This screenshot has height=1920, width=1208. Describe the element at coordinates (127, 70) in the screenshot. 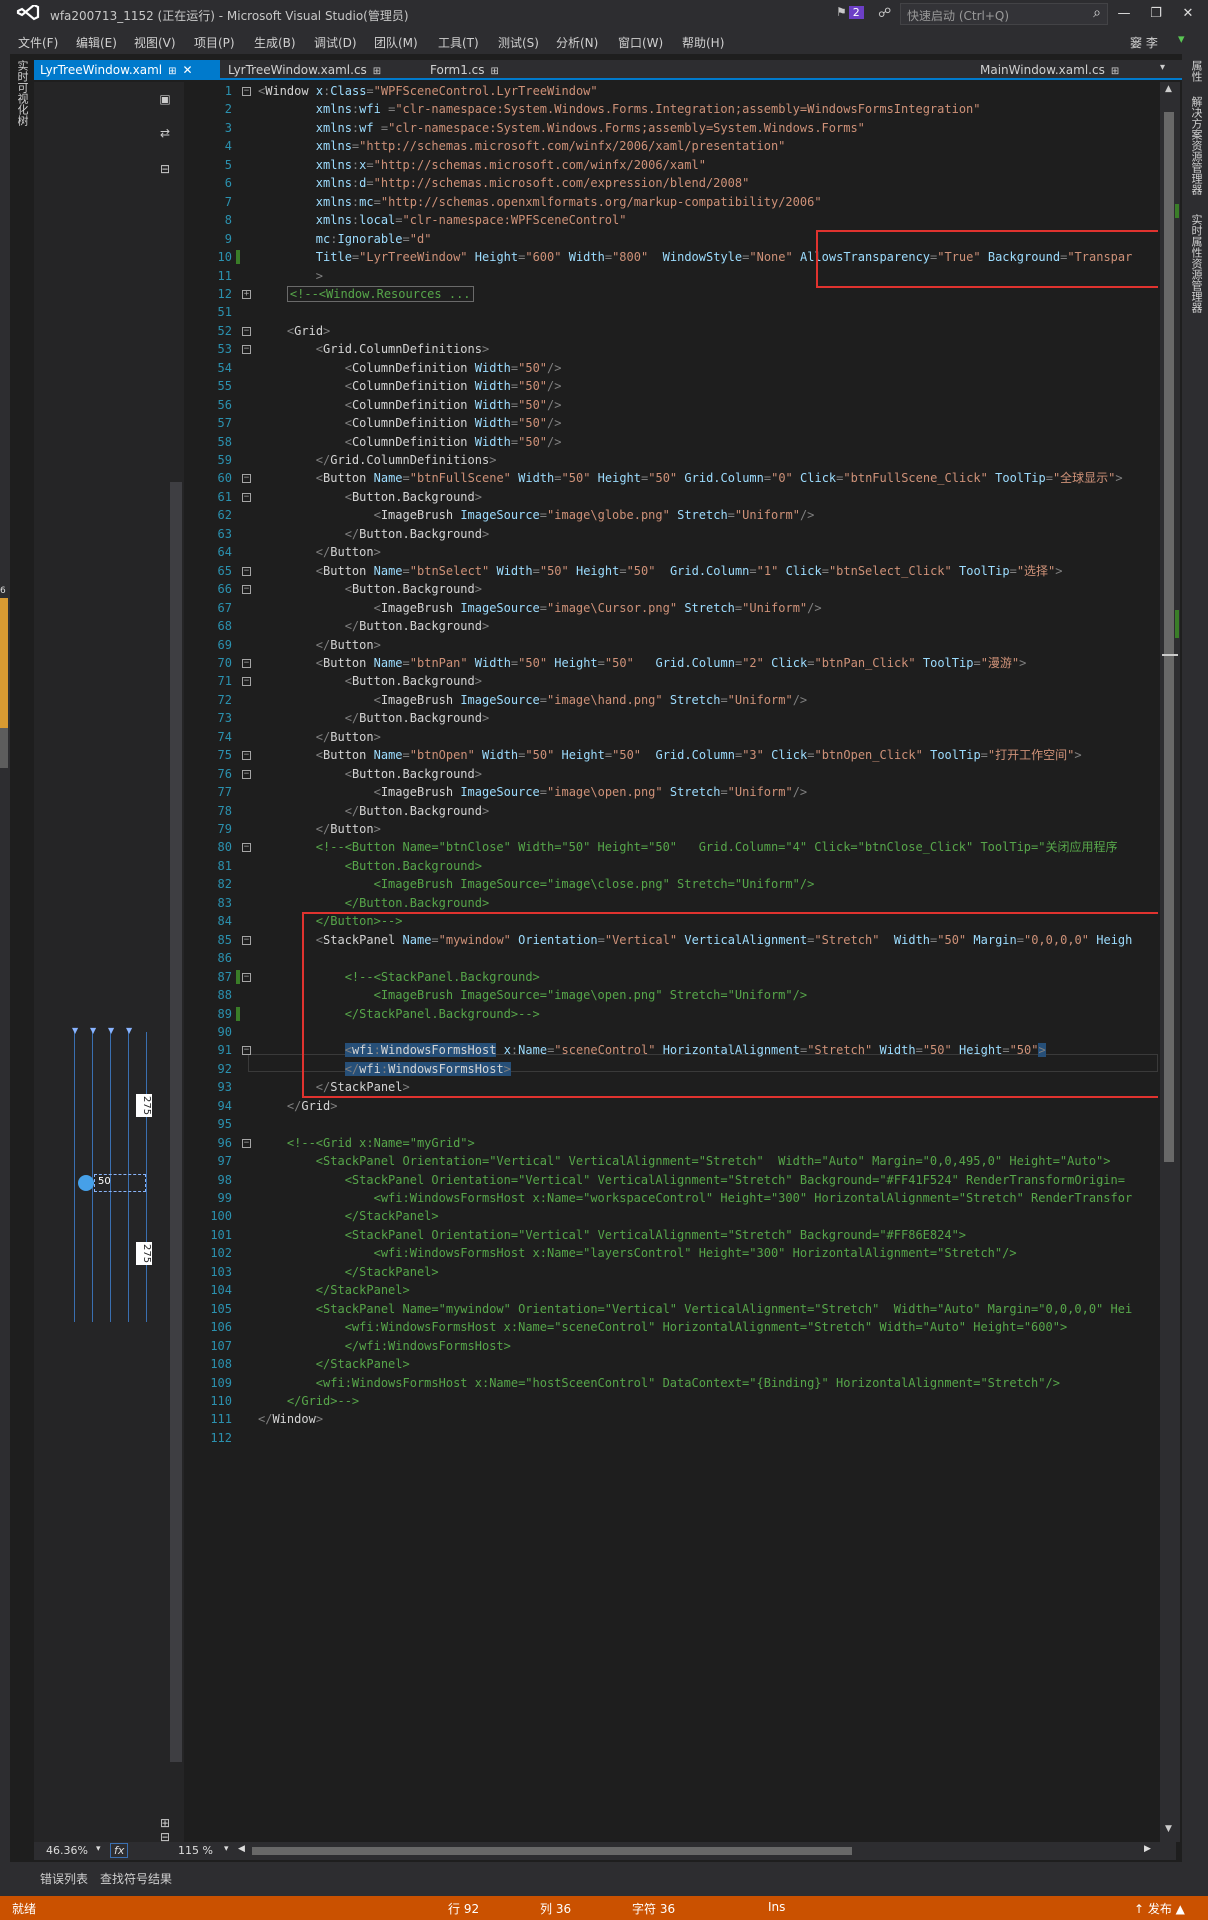

I see `tab-lyrtreewindow-xaml: LyrTreeWindow.xaml ⊞ ✕` at that location.